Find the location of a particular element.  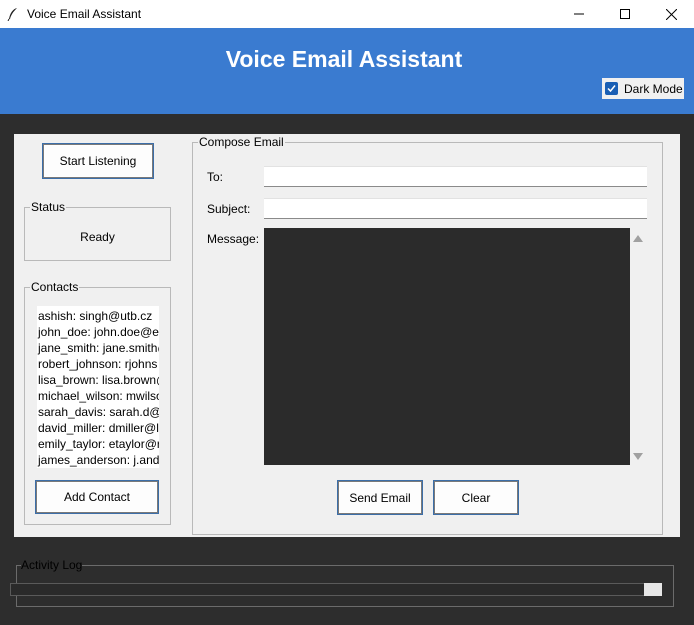

subject-label: Subject: is located at coordinates (229, 209).